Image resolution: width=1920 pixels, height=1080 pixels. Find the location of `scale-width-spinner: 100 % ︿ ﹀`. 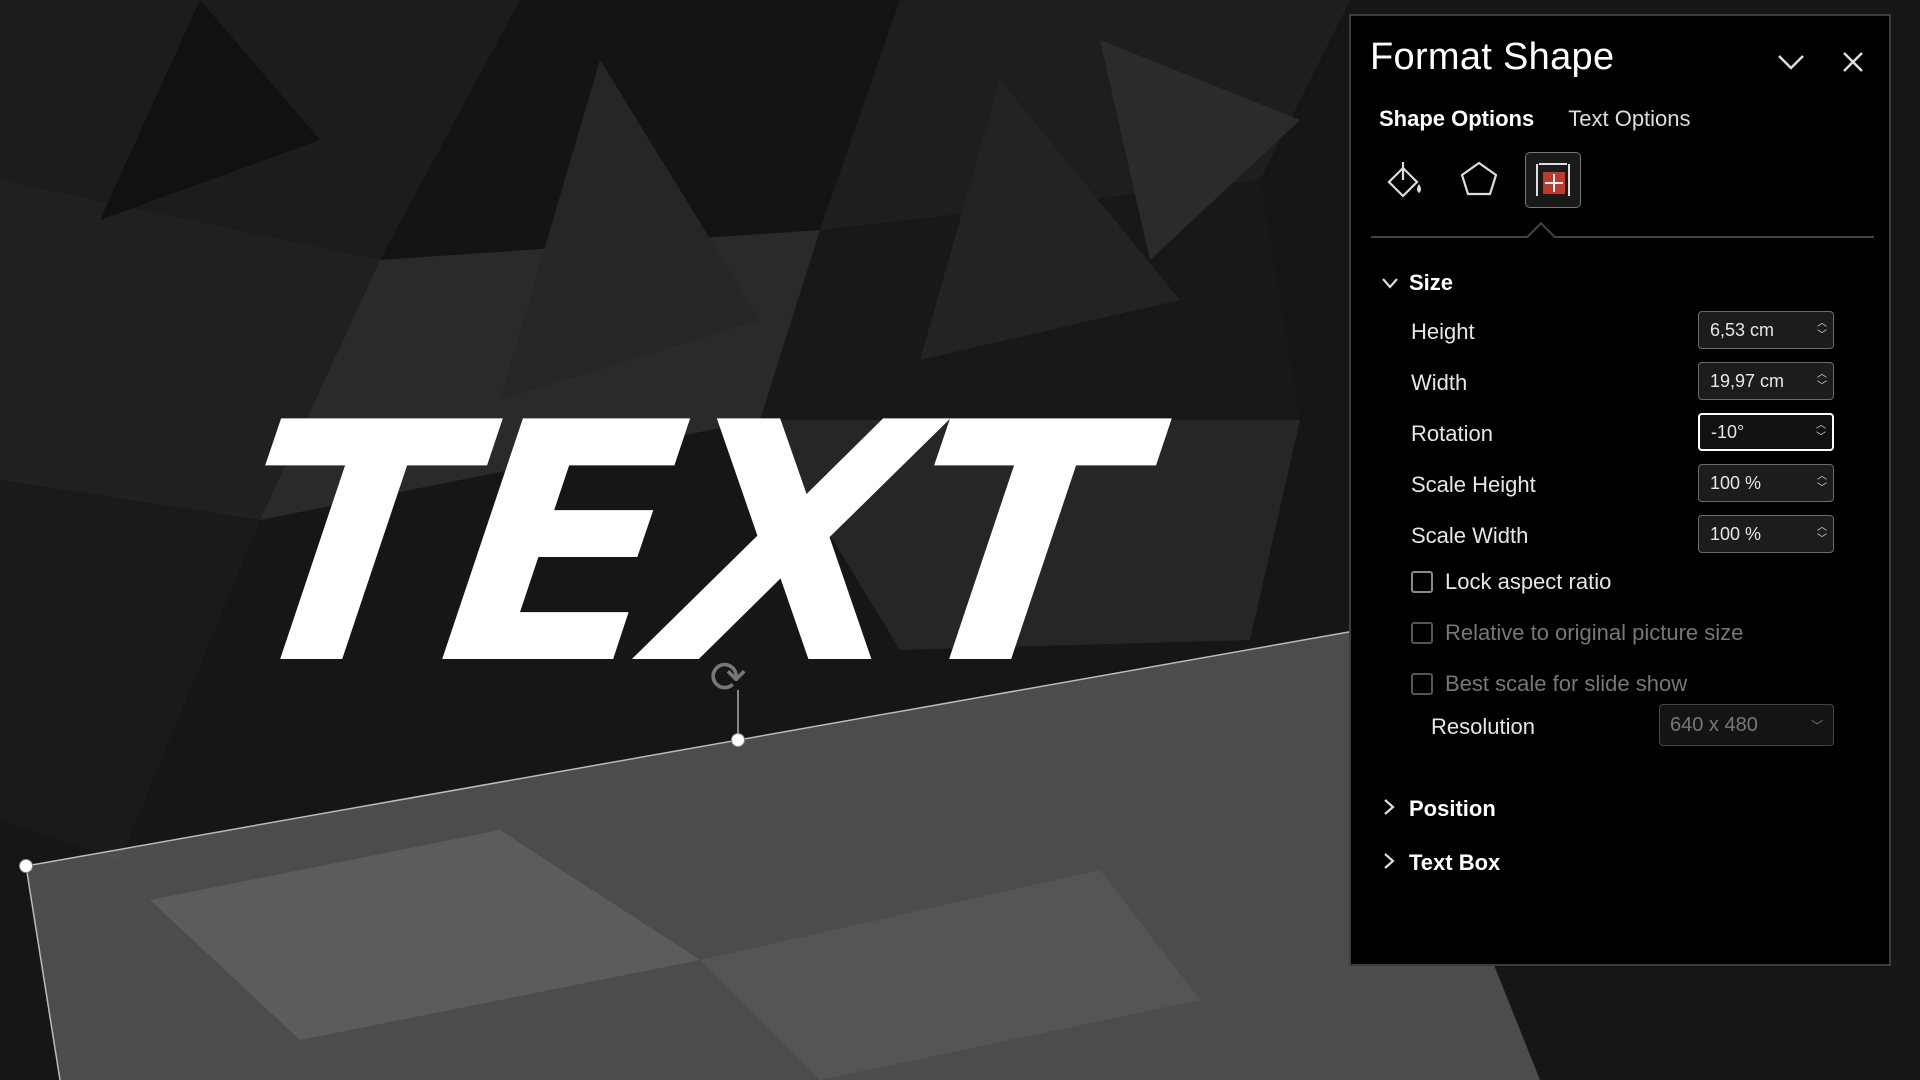

scale-width-spinner: 100 % ︿ ﹀ is located at coordinates (1766, 534).